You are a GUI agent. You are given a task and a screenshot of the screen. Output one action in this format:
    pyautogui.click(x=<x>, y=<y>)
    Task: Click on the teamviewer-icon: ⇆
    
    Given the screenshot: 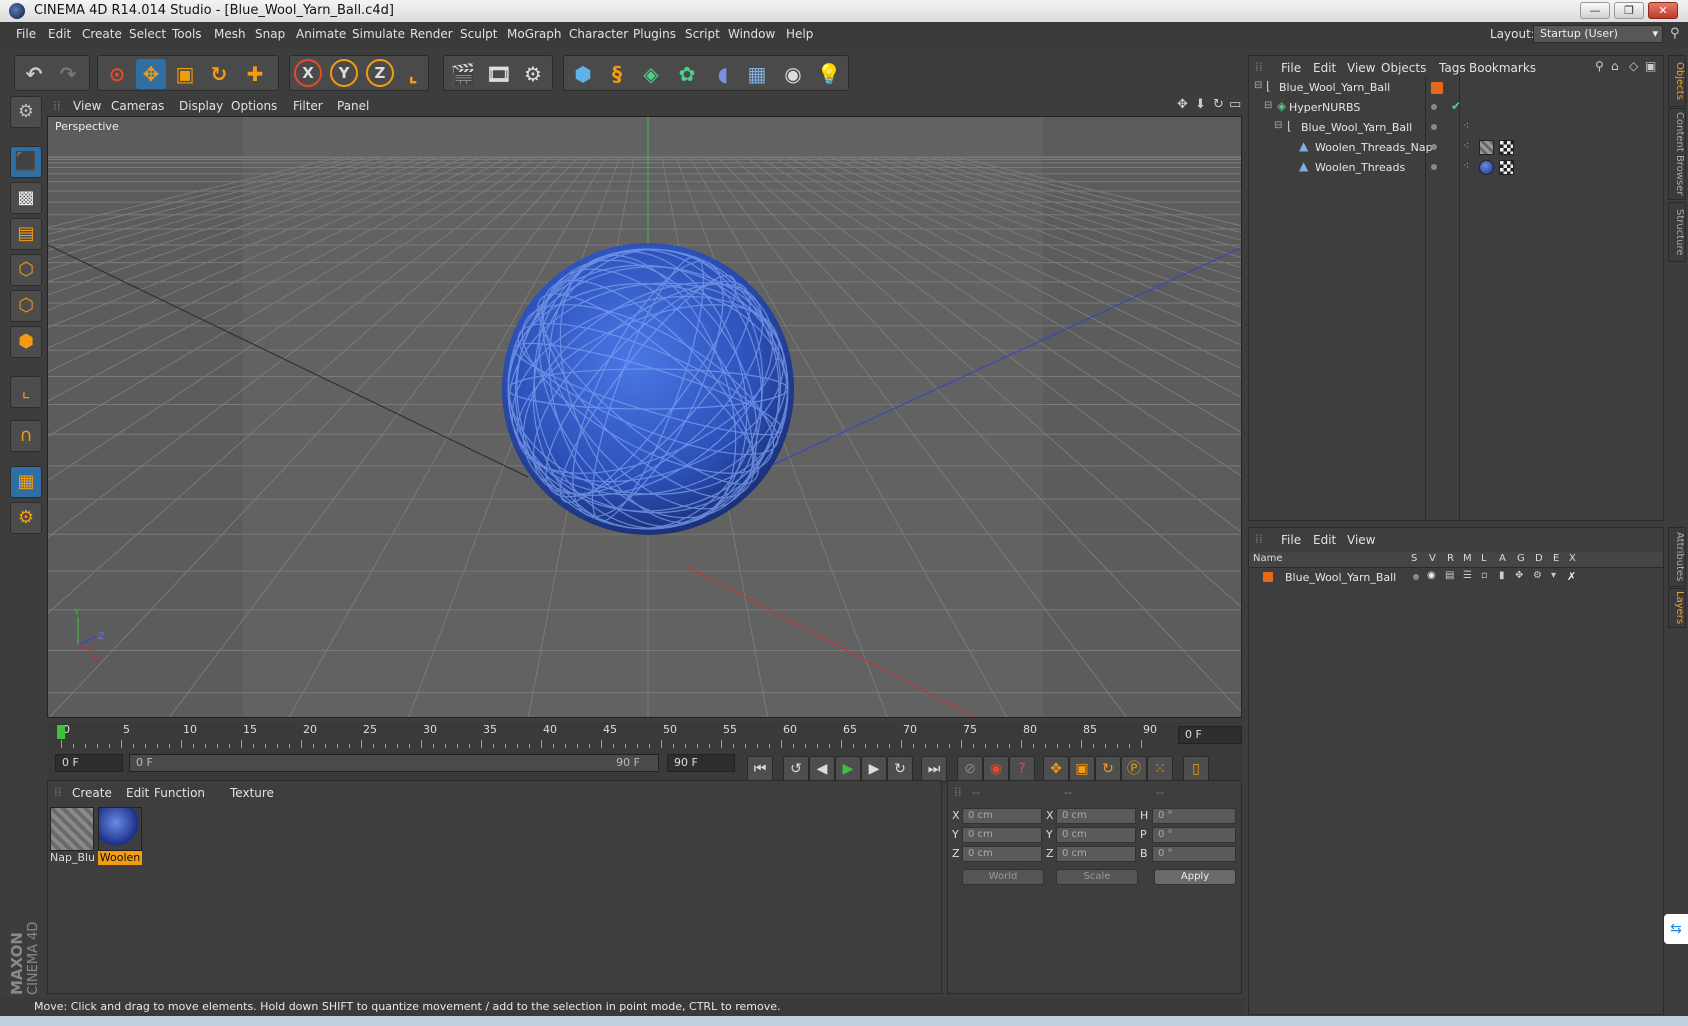 What is the action you would take?
    pyautogui.click(x=1676, y=929)
    